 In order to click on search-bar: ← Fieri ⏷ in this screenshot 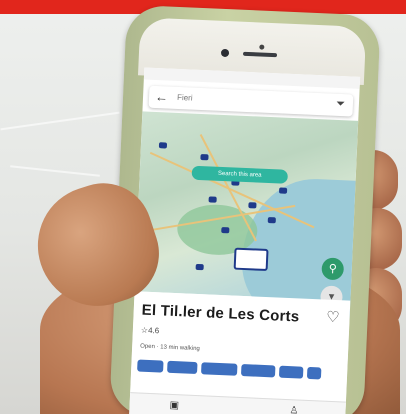, I will do `click(251, 101)`.